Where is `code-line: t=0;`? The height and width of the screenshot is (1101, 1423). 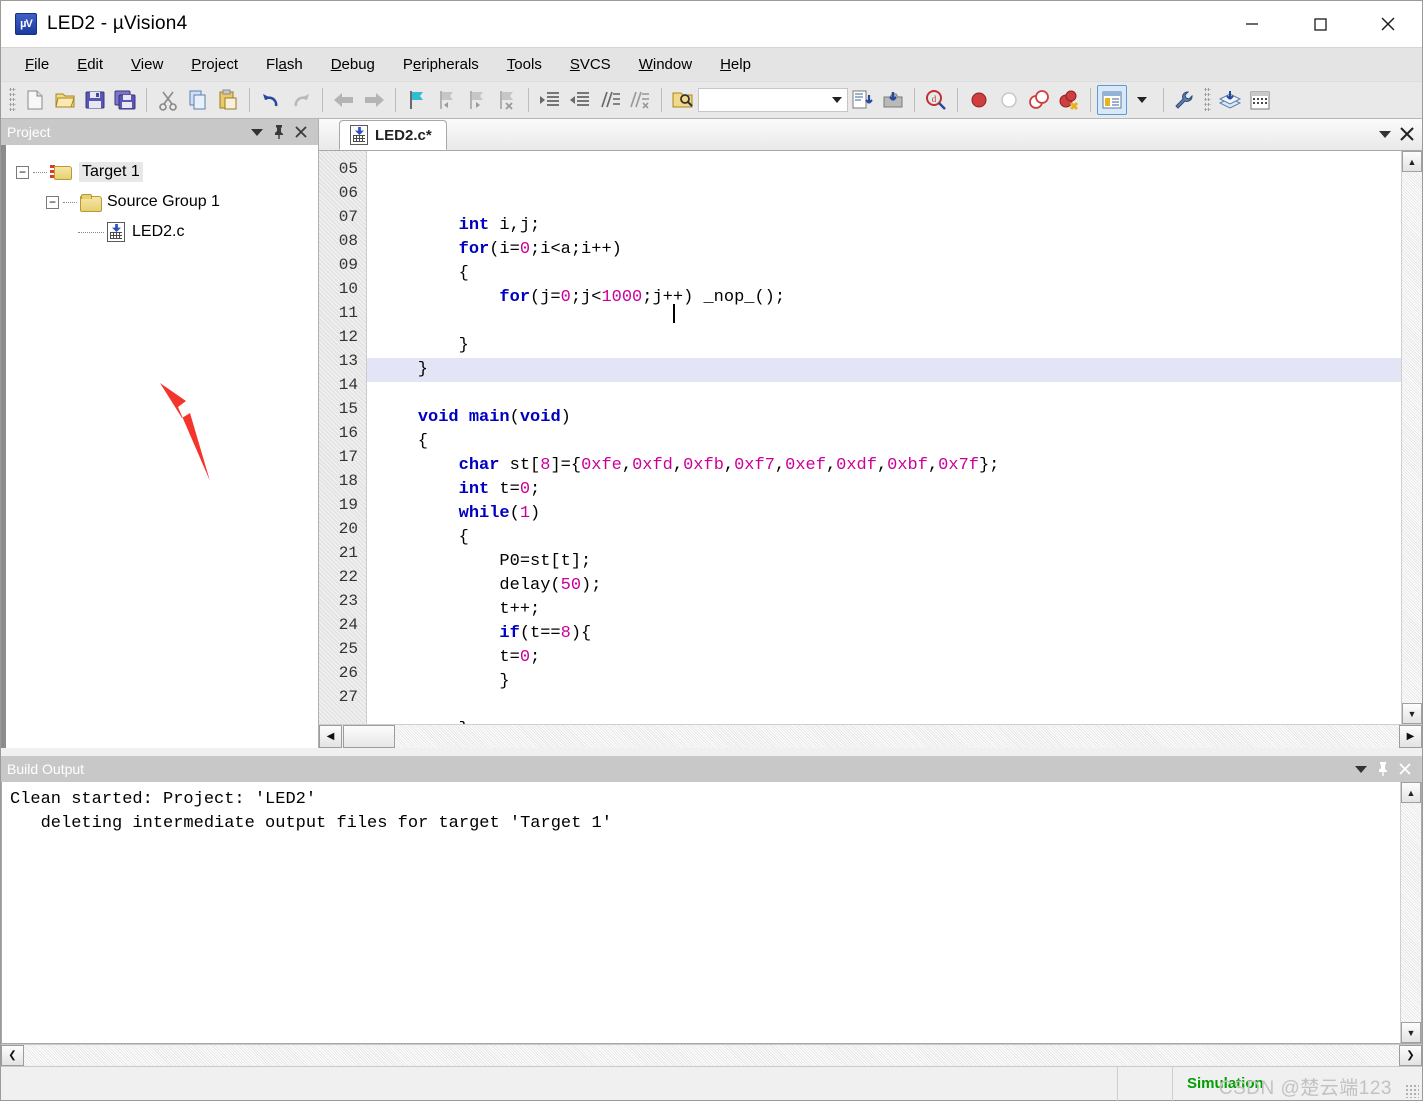 code-line: t=0; is located at coordinates (884, 658).